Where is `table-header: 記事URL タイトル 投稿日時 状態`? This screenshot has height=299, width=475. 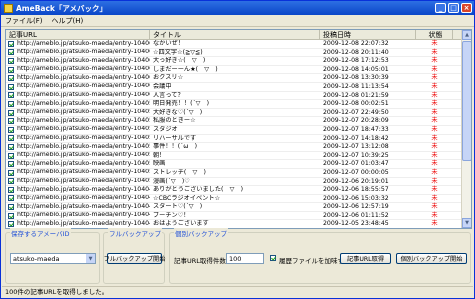
table-header: 記事URL タイトル 投稿日時 状態 is located at coordinates (238, 35).